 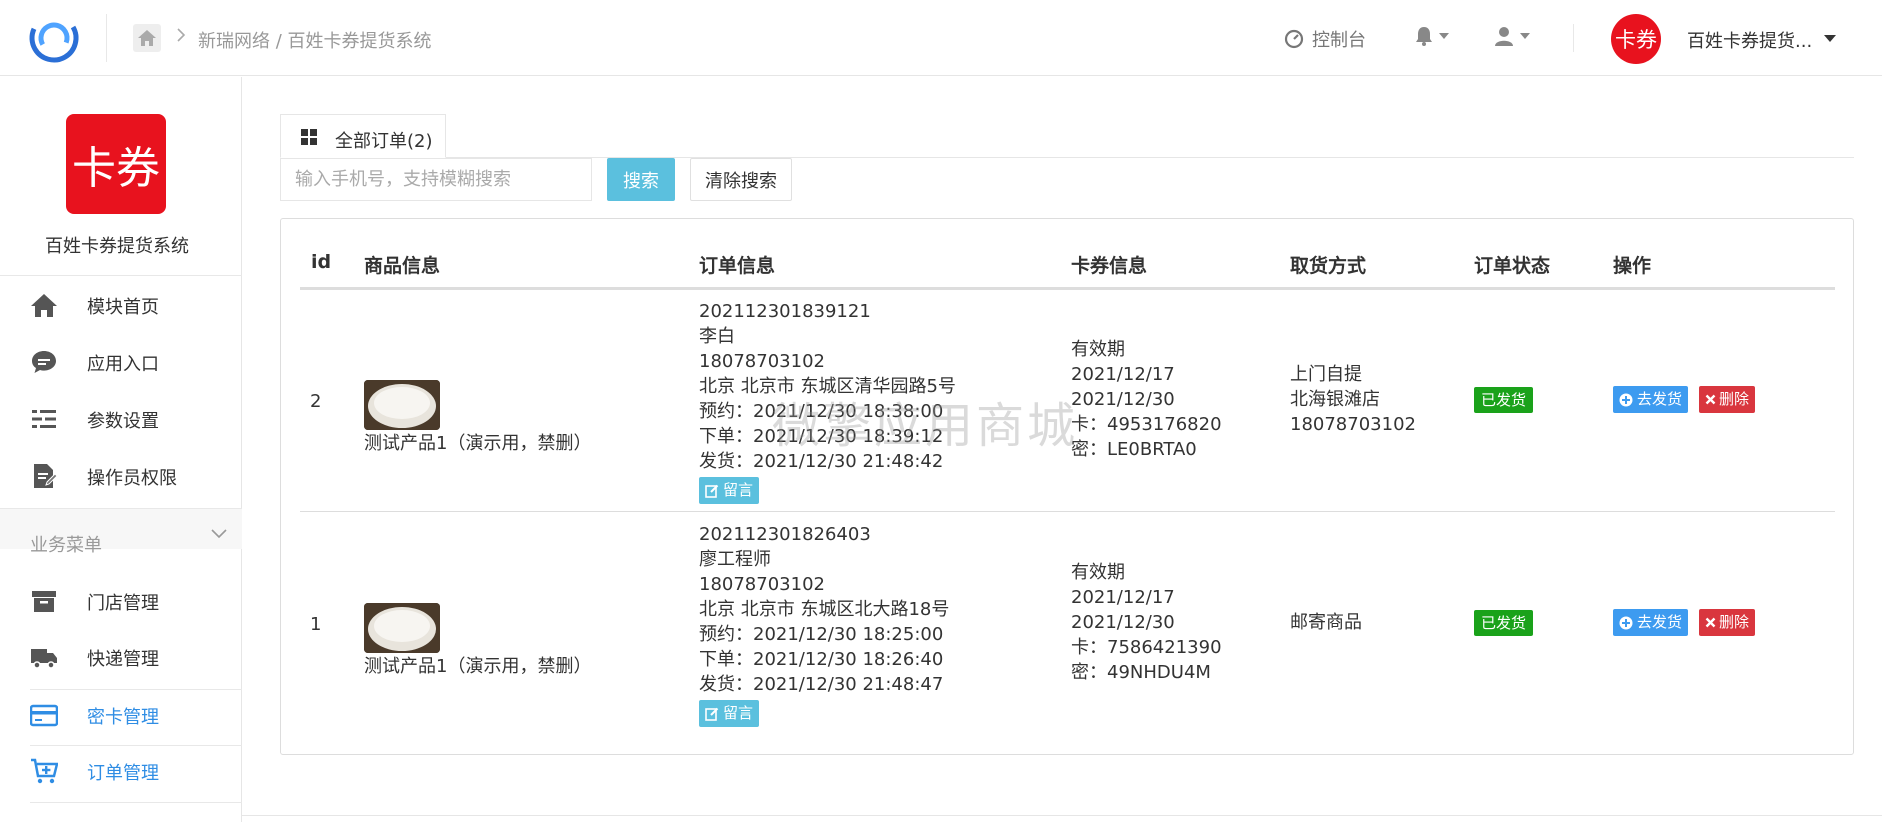 I want to click on sidebar-item-order-management: 订单管理, so click(x=121, y=771).